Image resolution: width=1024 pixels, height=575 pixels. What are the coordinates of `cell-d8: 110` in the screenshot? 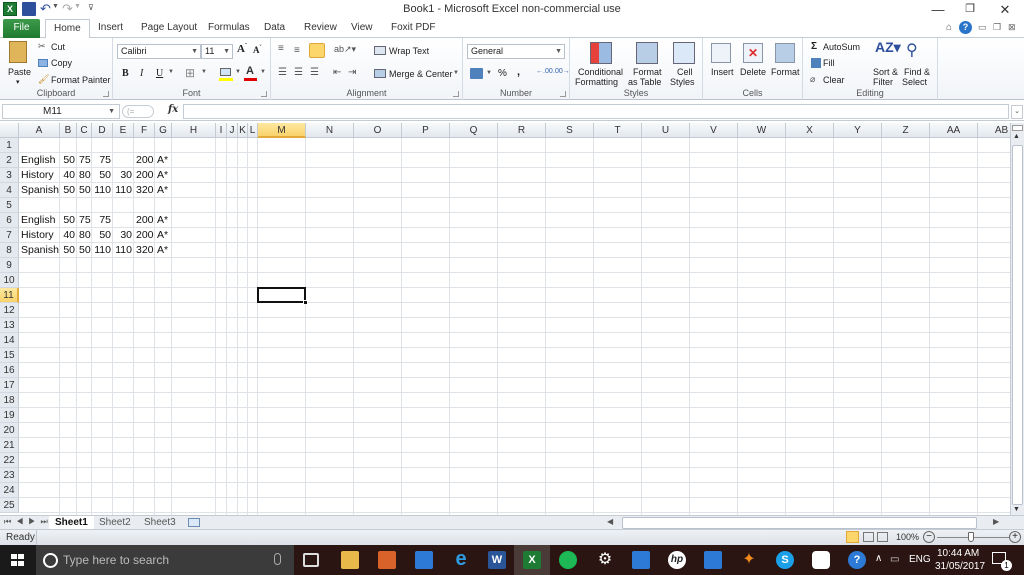 It's located at (102, 250).